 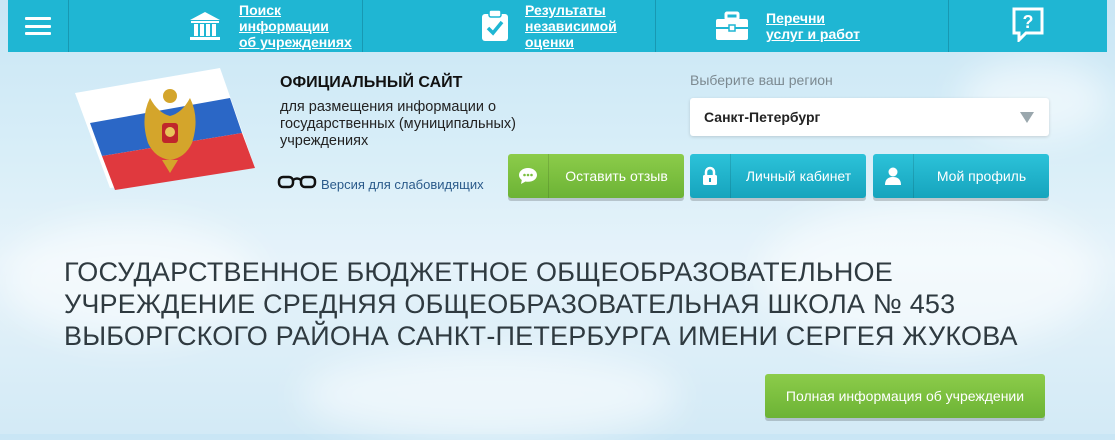 I want to click on clipboard-check-icon, so click(x=495, y=26).